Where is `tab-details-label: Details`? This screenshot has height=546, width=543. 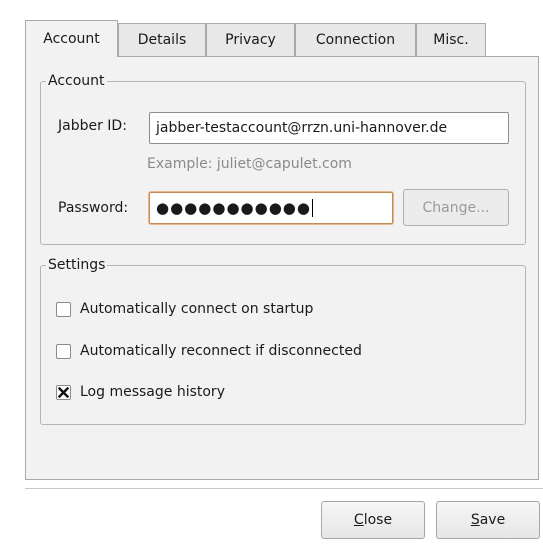
tab-details-label: Details is located at coordinates (162, 40).